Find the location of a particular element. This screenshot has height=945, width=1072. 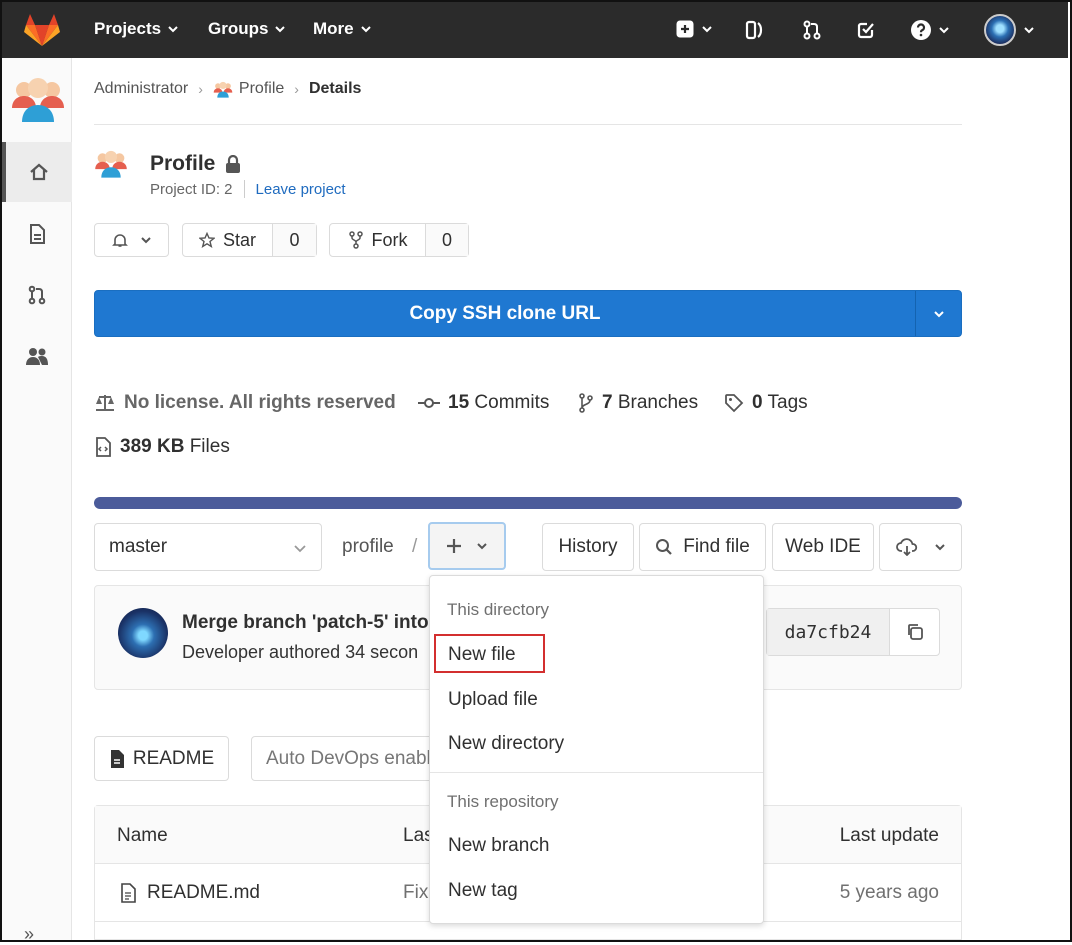

tag-icon is located at coordinates (734, 403).